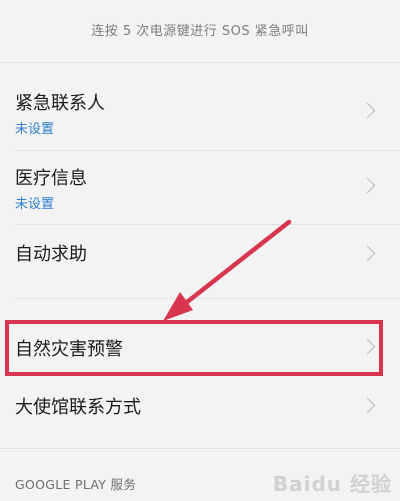  I want to click on baidu-jingyan-watermark: Baidu 经验, so click(332, 484).